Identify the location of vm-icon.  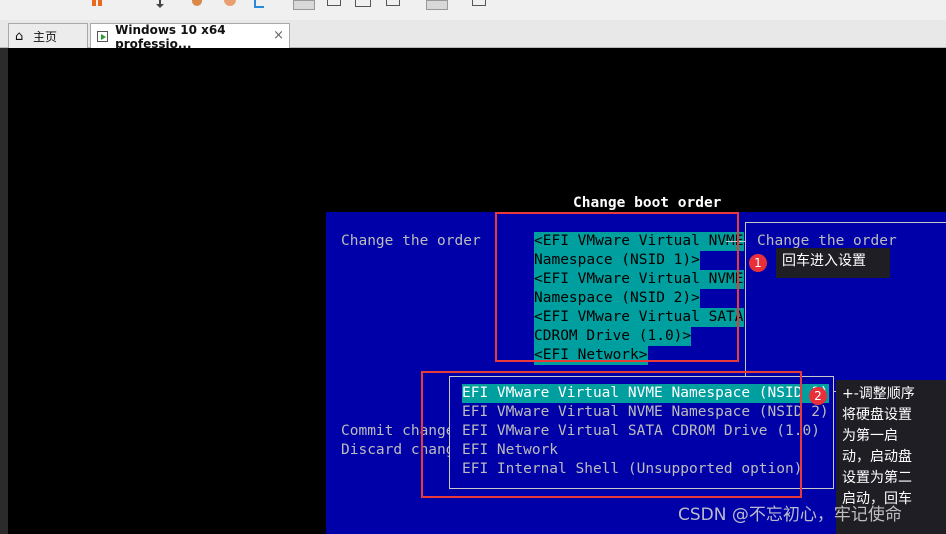
(103, 36).